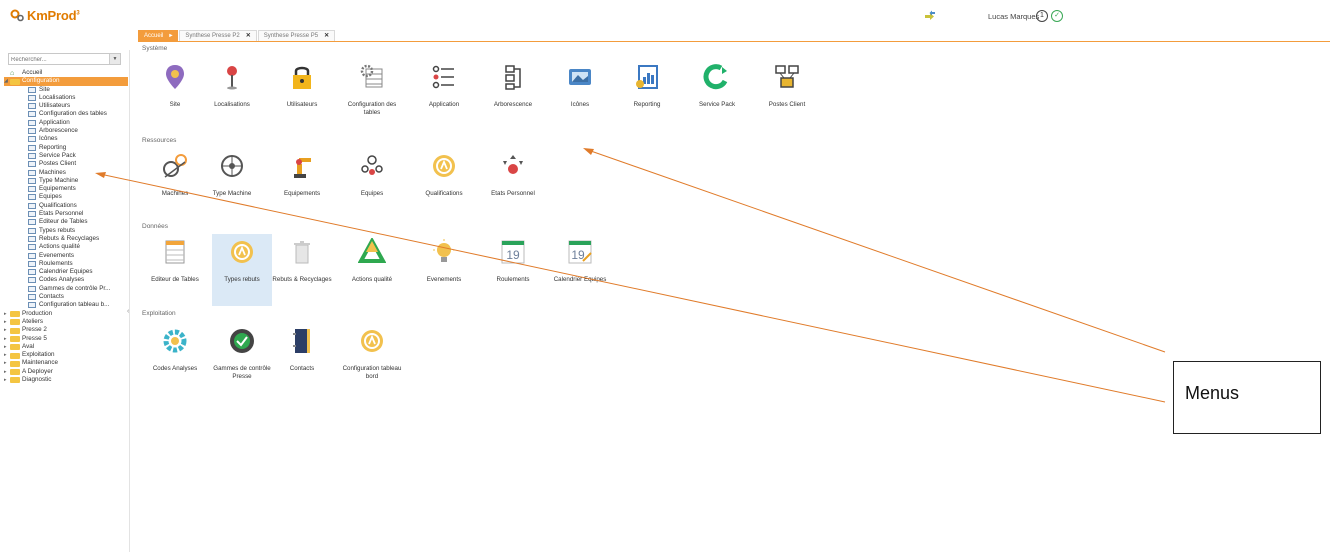  I want to click on tree-item: Actions qualité, so click(66, 247).